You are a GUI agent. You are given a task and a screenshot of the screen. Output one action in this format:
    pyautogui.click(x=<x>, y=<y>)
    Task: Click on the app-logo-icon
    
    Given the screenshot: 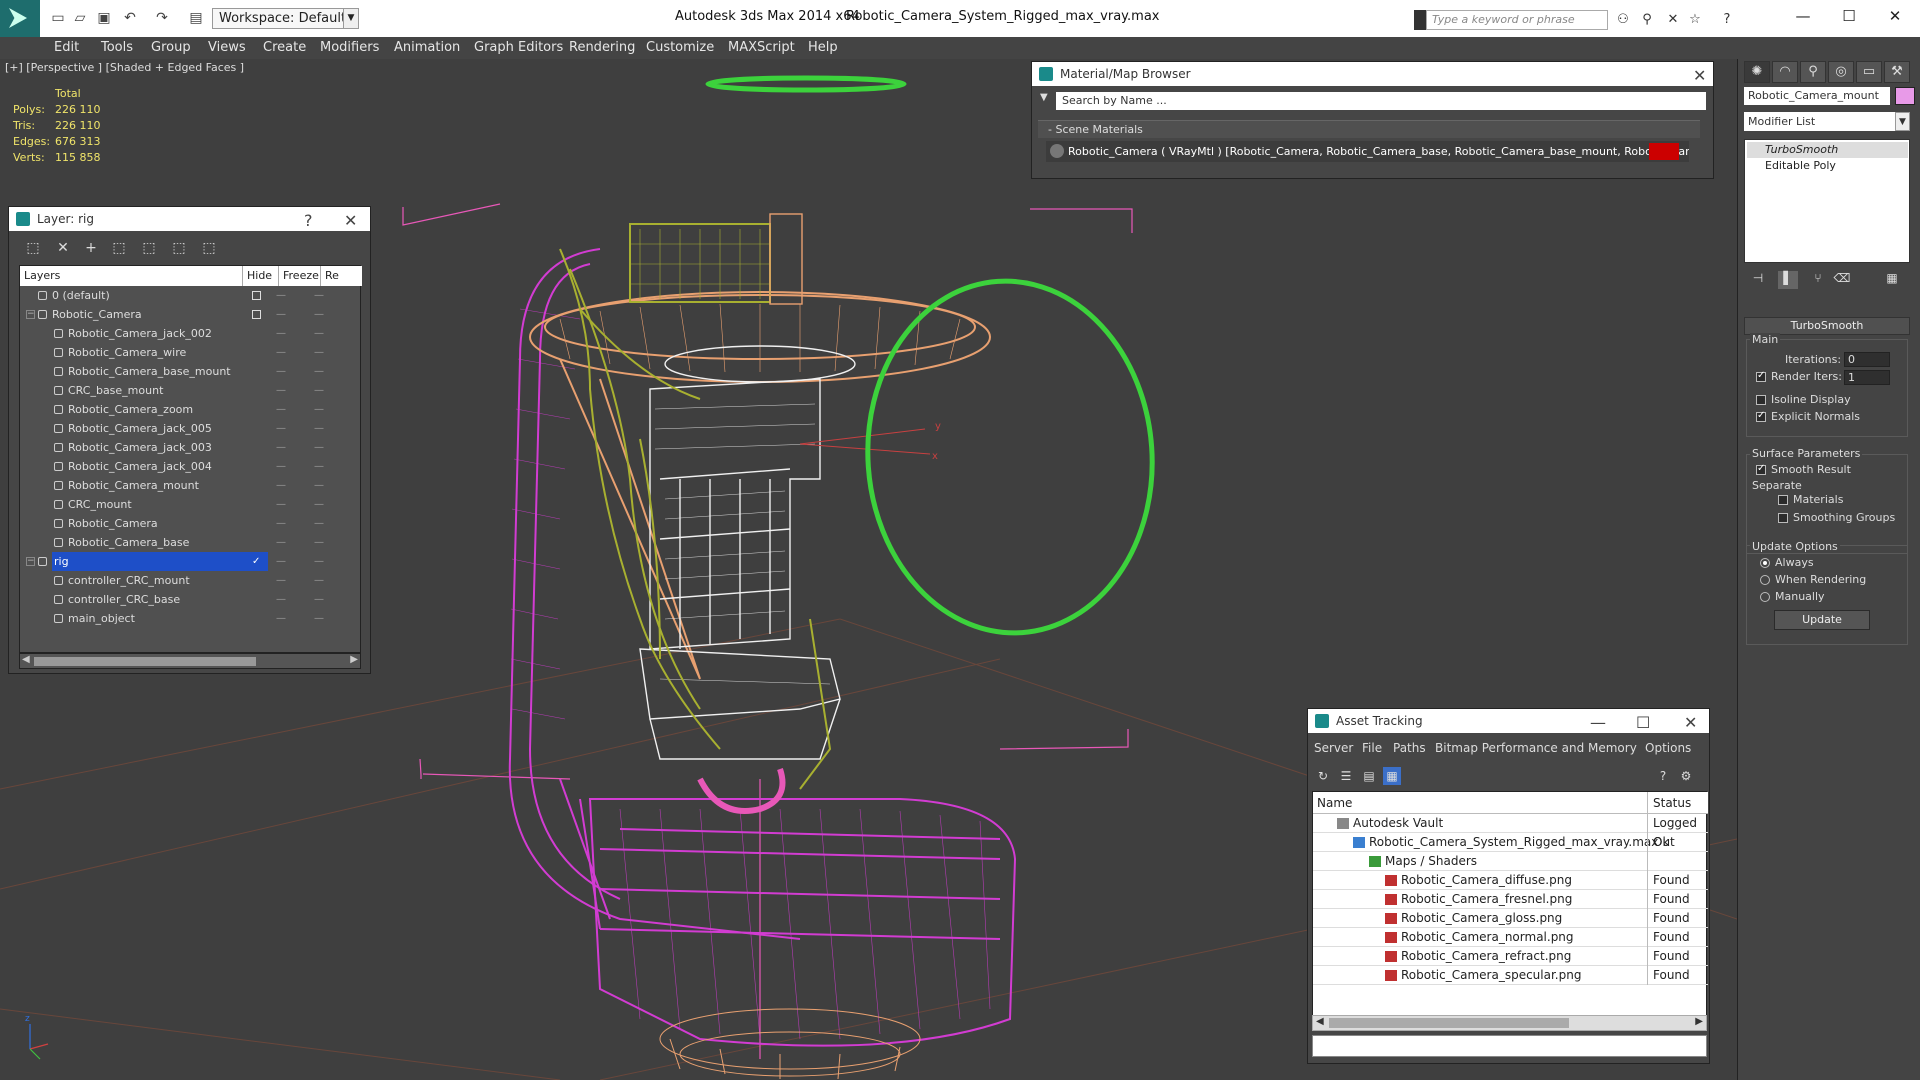 What is the action you would take?
    pyautogui.click(x=20, y=18)
    